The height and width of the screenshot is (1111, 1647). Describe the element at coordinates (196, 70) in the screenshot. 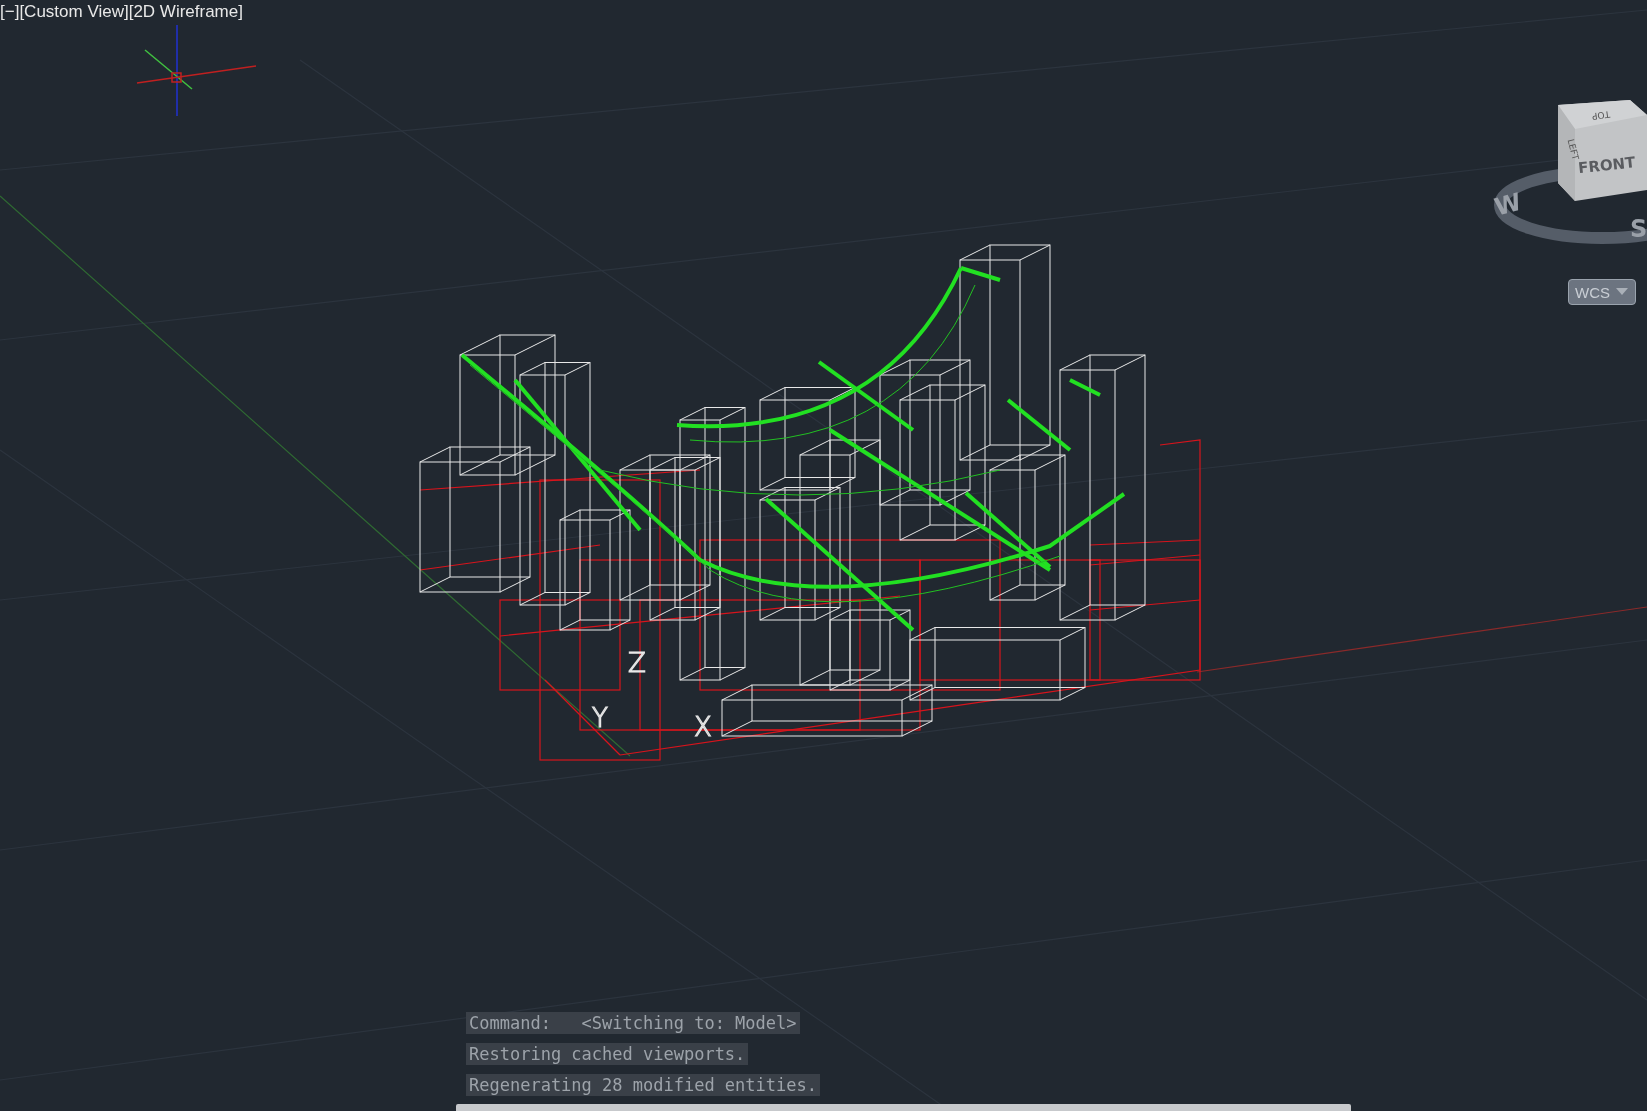

I see `ucs-axes-icon` at that location.